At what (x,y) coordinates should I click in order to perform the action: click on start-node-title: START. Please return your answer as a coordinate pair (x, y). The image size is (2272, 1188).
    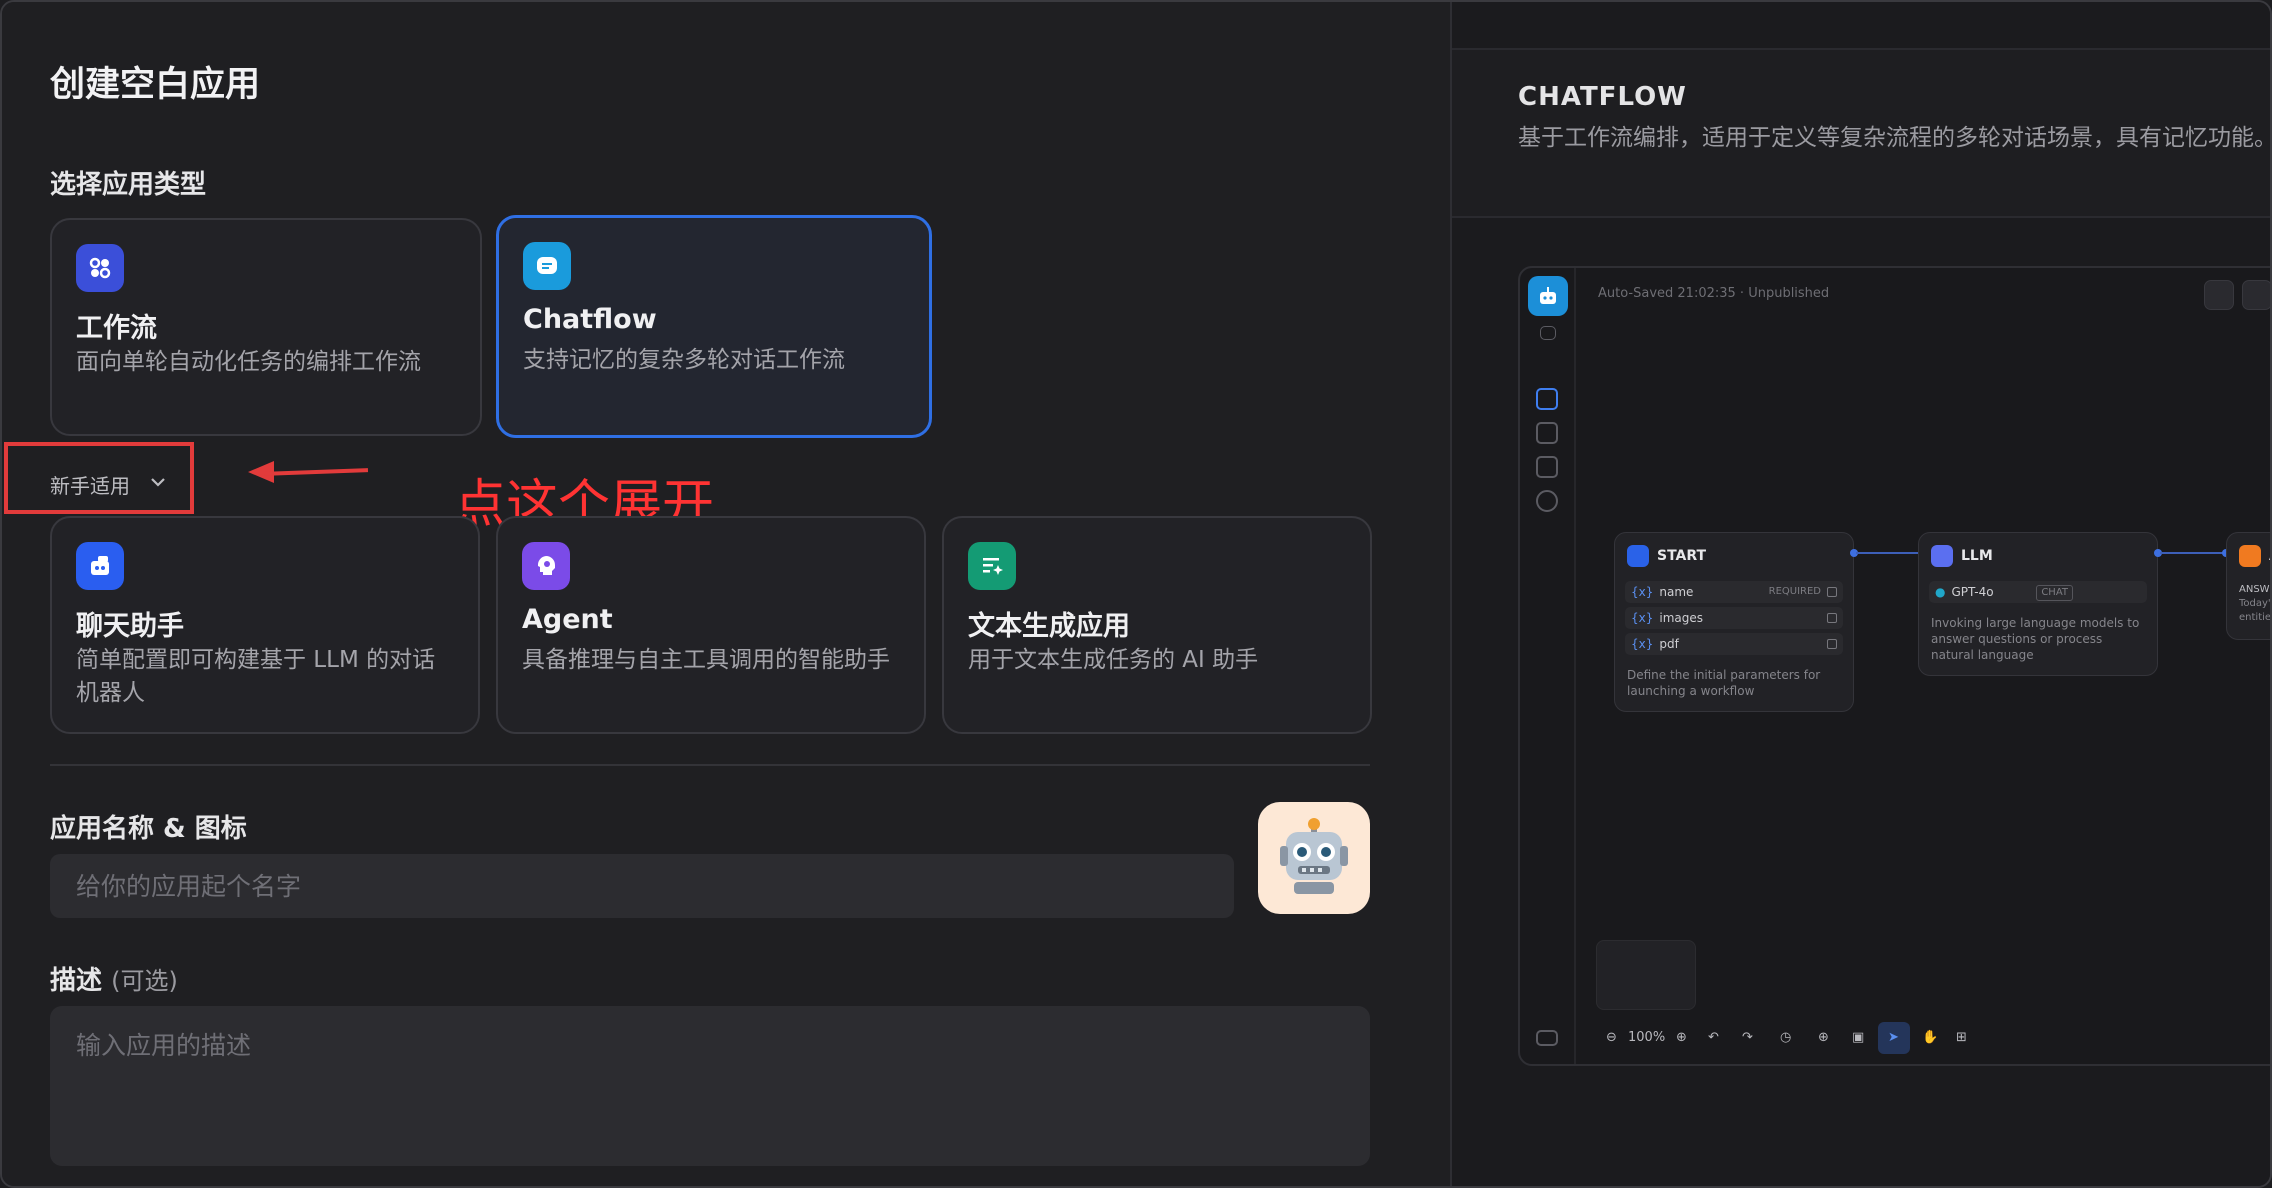
    Looking at the image, I should click on (1666, 556).